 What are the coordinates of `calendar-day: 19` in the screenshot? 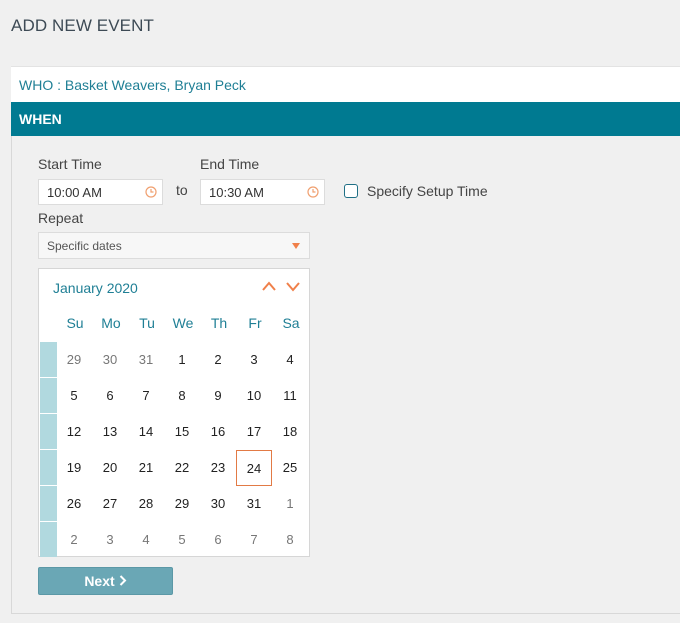 It's located at (74, 468).